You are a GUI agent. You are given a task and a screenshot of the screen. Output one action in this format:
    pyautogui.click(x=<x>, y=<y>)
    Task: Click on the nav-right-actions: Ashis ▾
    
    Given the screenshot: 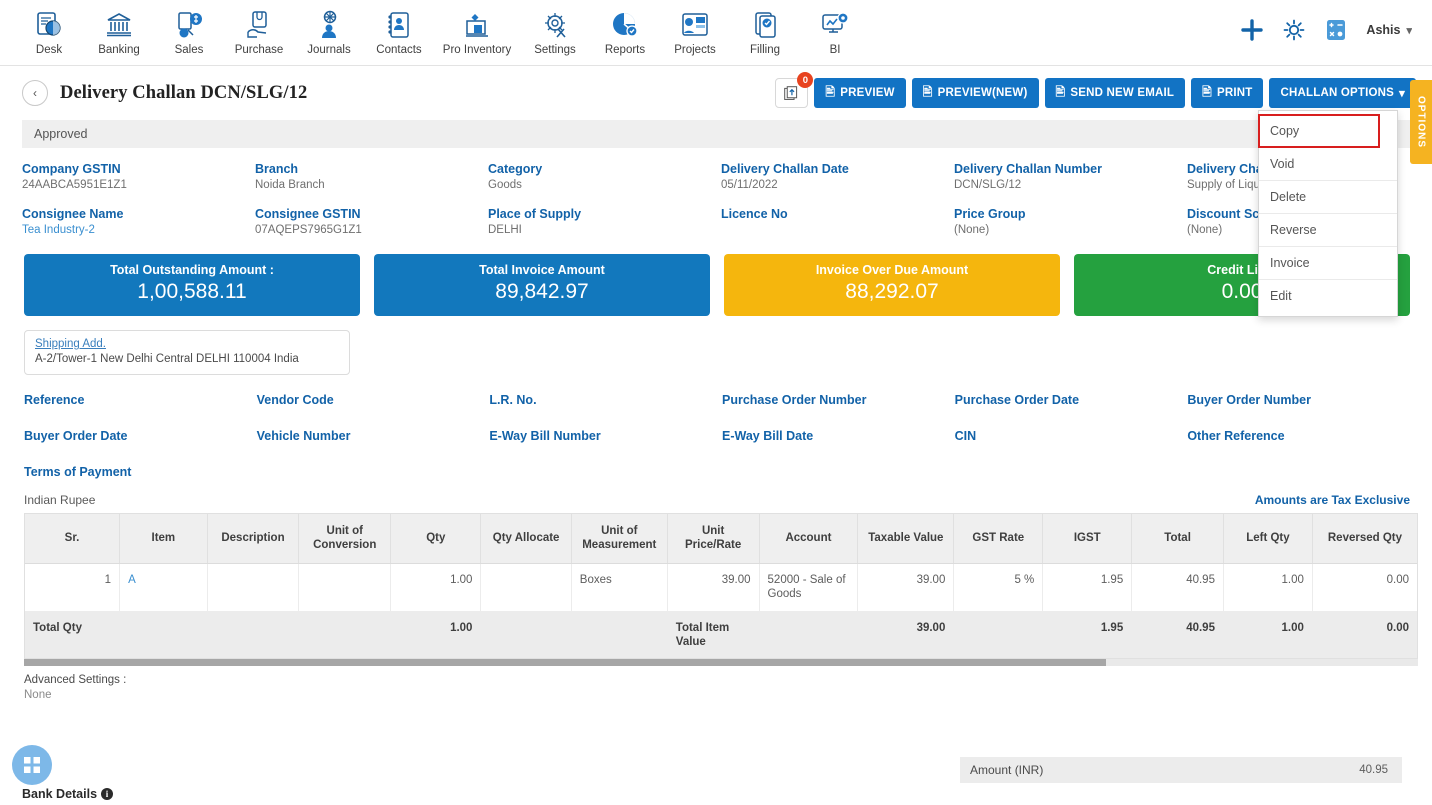 What is the action you would take?
    pyautogui.click(x=1329, y=23)
    